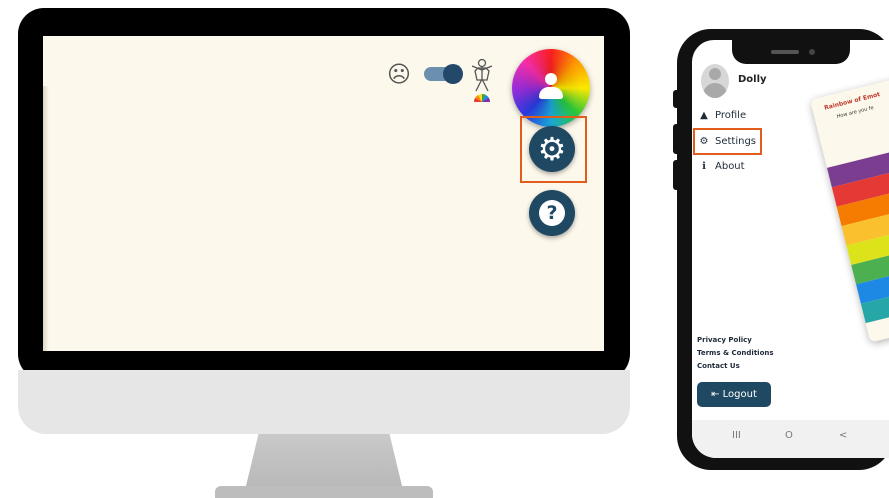 Image resolution: width=889 pixels, height=498 pixels. I want to click on android-nav-bar: III O <, so click(790, 439).